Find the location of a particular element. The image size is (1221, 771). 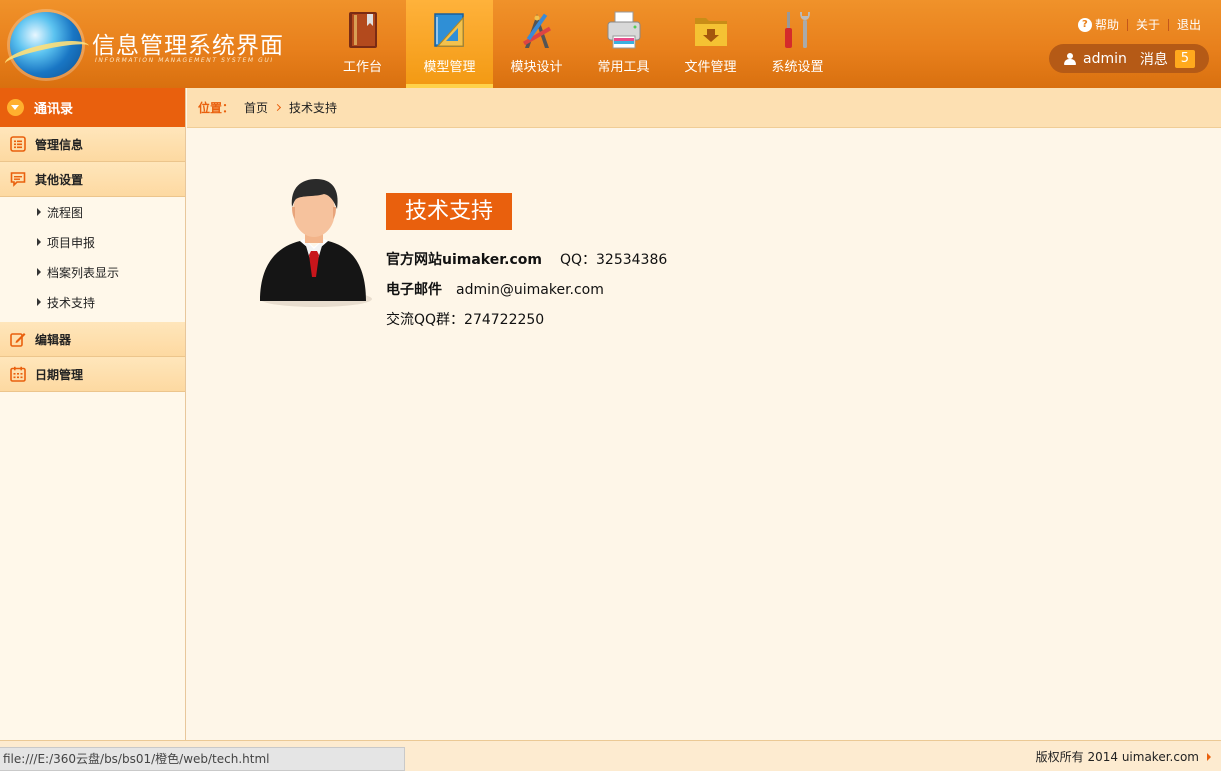

nav-label: 系统设置 is located at coordinates (797, 67).